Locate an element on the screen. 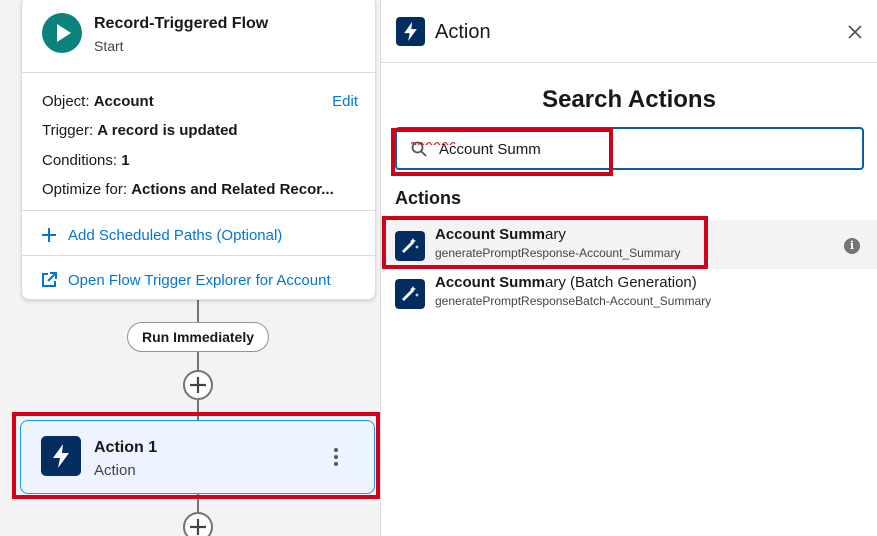  optimize-label: Optimize for: is located at coordinates (85, 189).